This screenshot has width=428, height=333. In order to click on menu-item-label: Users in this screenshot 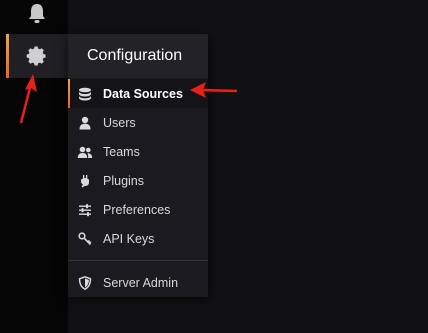, I will do `click(119, 122)`.